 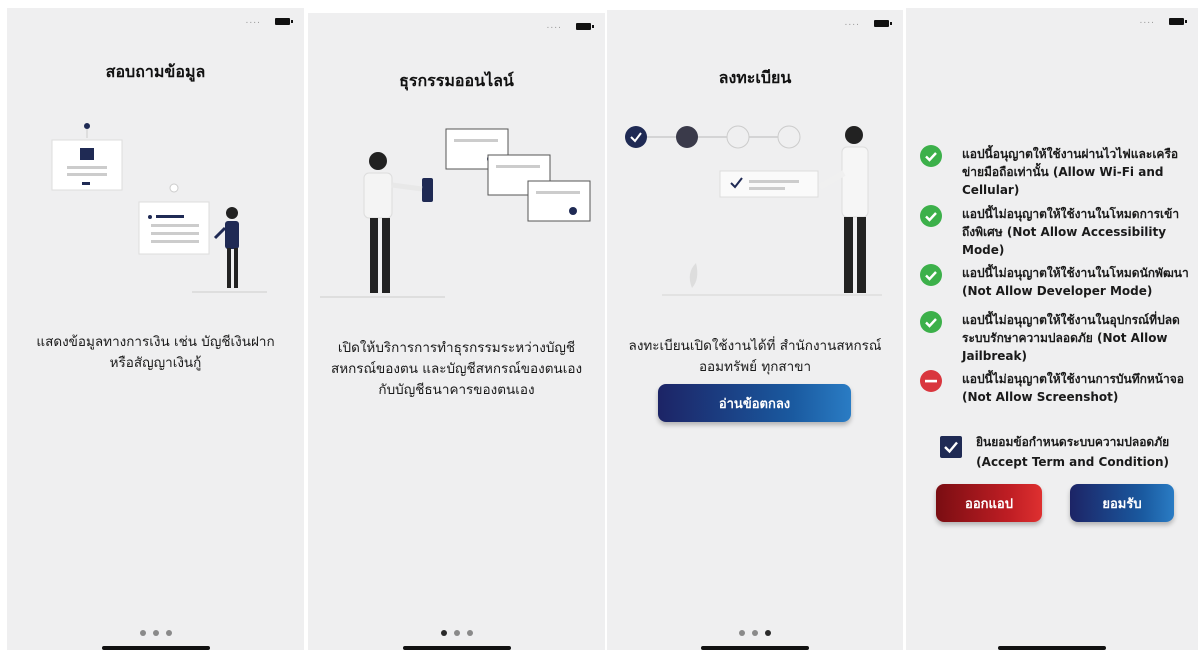 I want to click on inquiry-illustration, so click(x=159, y=208).